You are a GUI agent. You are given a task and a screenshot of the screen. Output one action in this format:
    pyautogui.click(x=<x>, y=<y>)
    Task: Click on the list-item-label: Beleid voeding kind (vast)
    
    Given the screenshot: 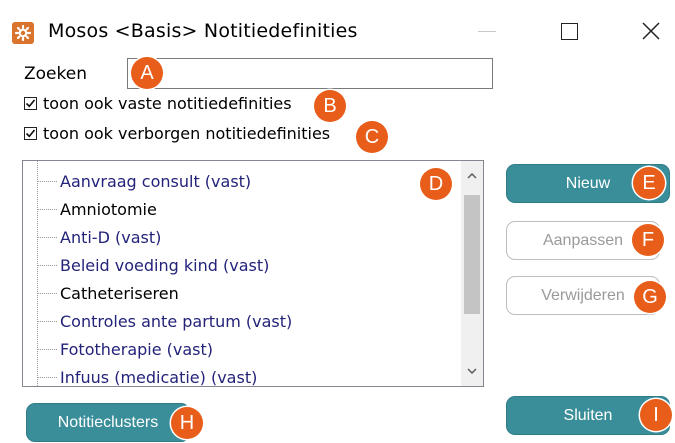 What is the action you would take?
    pyautogui.click(x=165, y=265)
    